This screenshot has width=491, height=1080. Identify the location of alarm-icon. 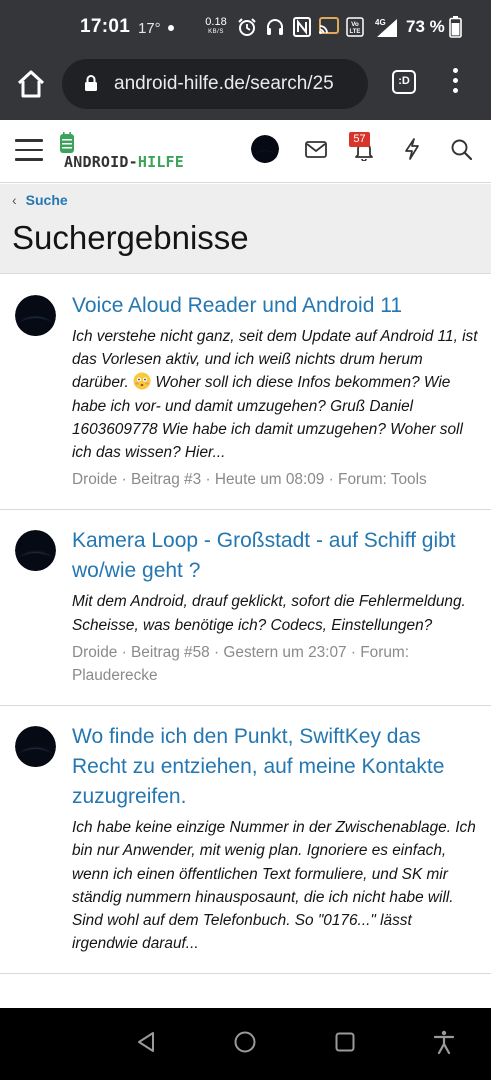
(247, 27).